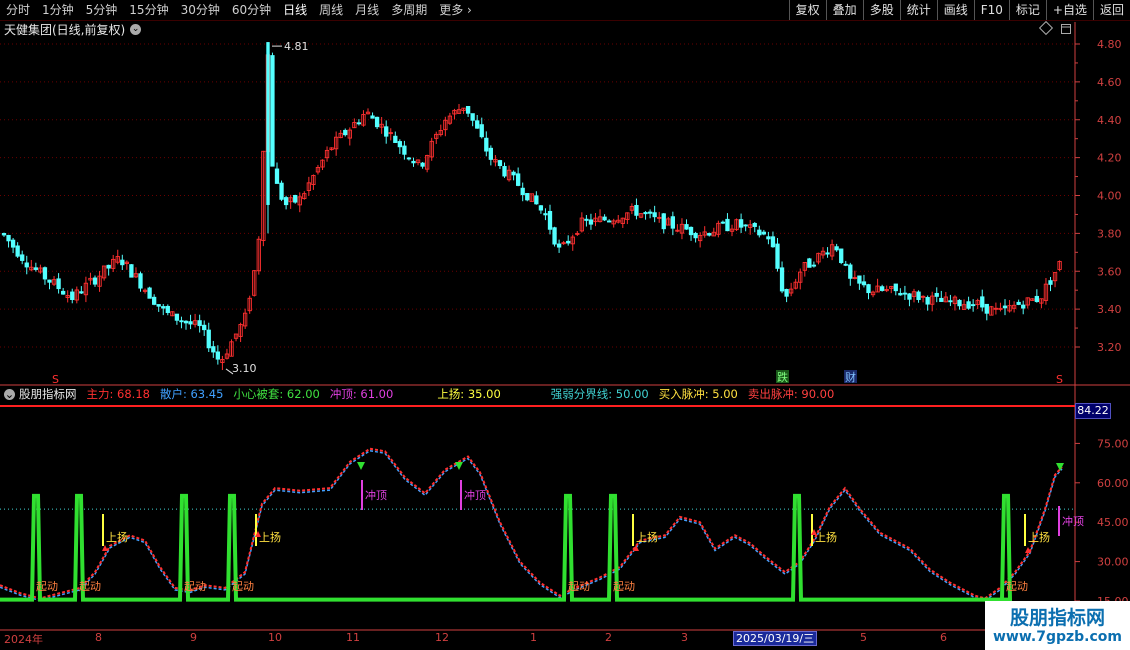  I want to click on date-label-0: 2024年, so click(23, 639).